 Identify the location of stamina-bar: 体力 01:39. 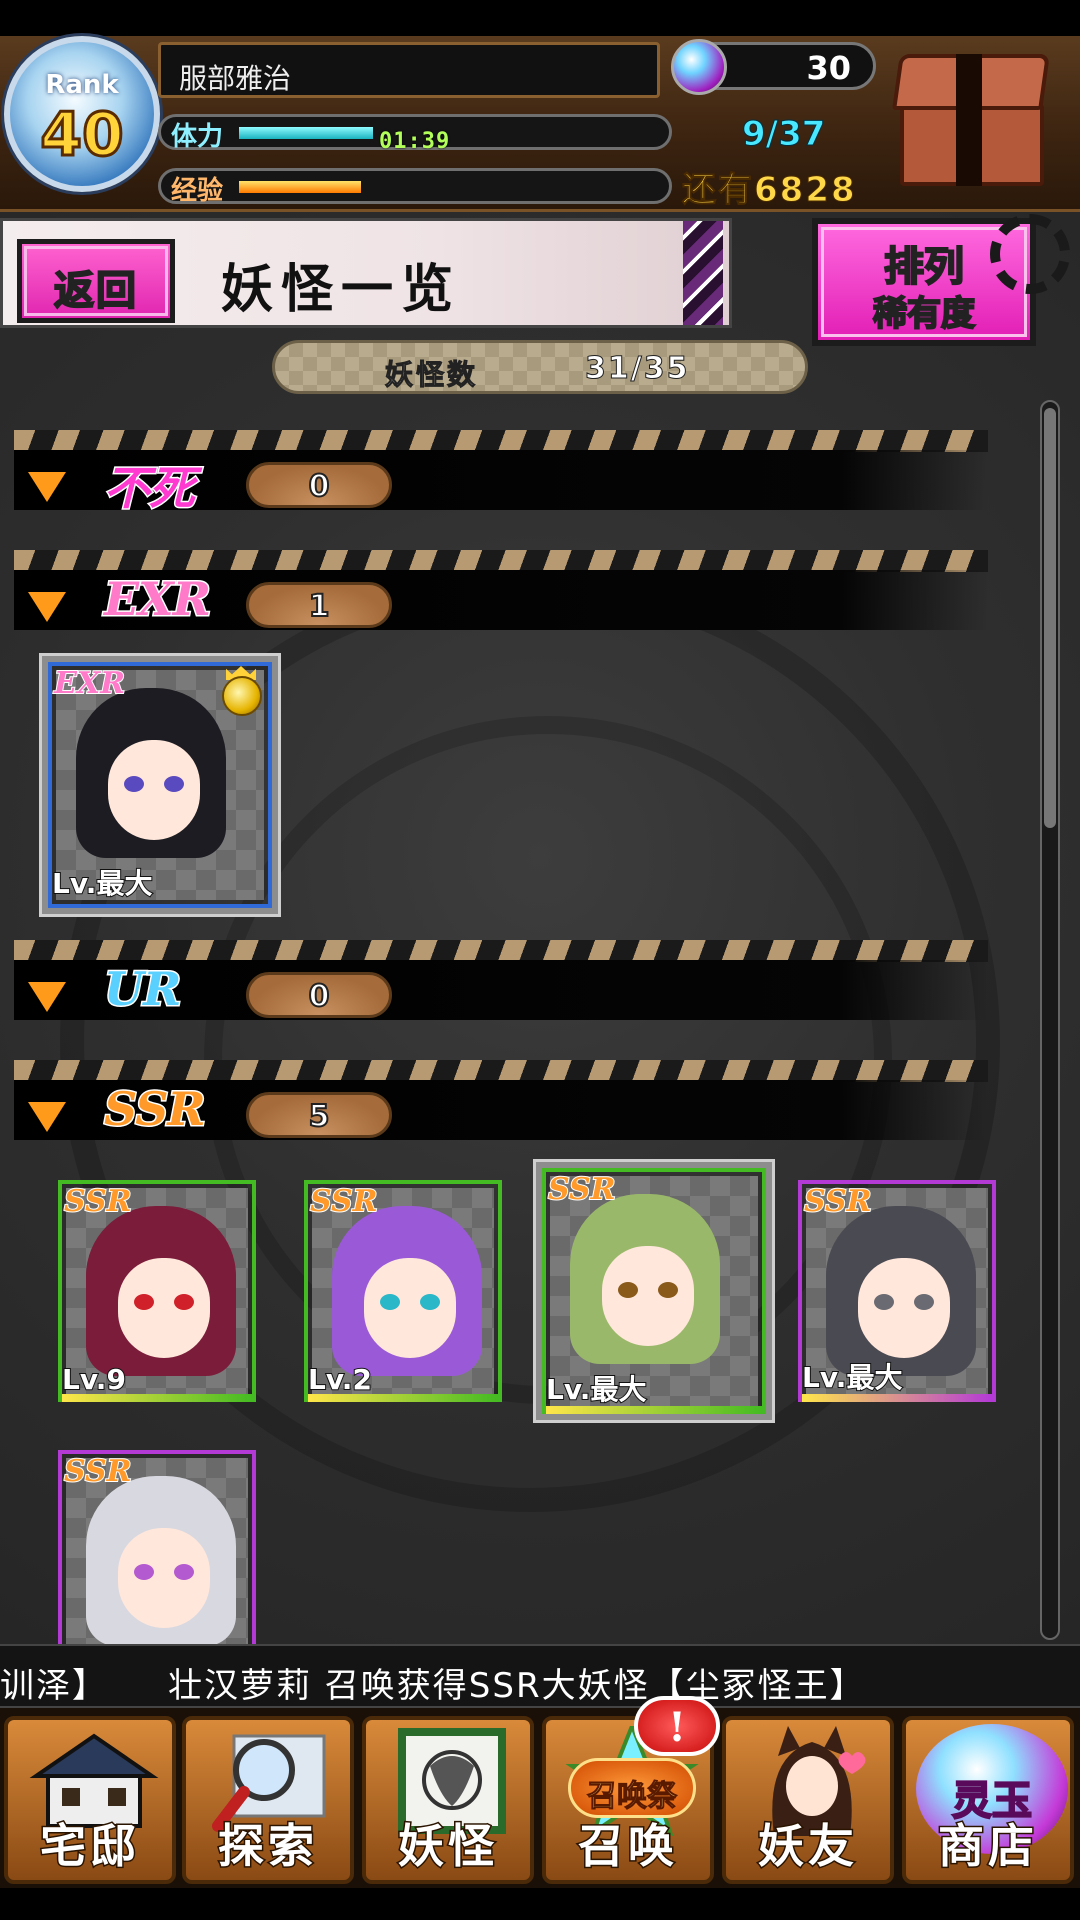
(415, 134).